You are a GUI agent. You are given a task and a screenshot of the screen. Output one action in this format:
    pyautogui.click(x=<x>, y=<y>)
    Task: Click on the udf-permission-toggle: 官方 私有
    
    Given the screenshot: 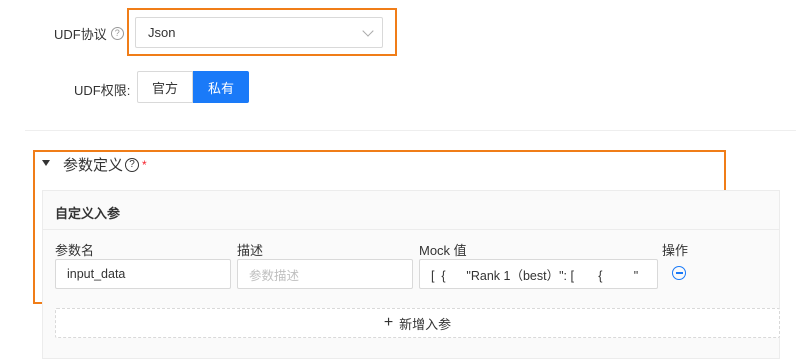 What is the action you would take?
    pyautogui.click(x=193, y=87)
    